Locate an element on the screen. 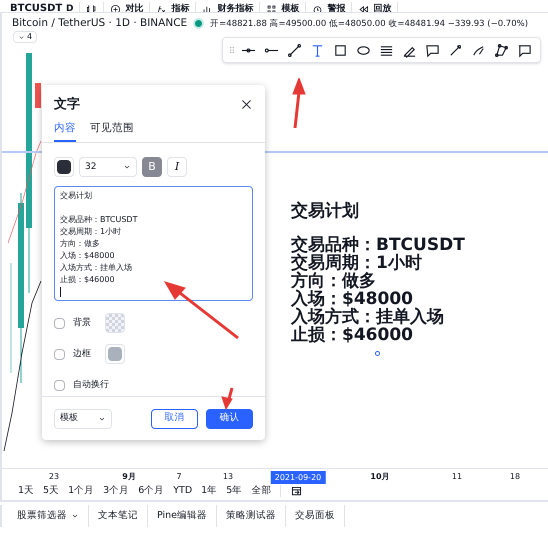 This screenshot has height=535, width=548. text-color-button is located at coordinates (64, 167).